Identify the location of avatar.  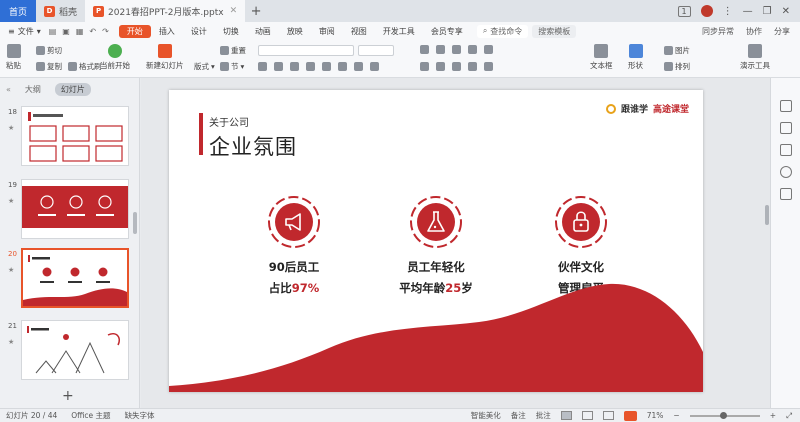
(706, 11).